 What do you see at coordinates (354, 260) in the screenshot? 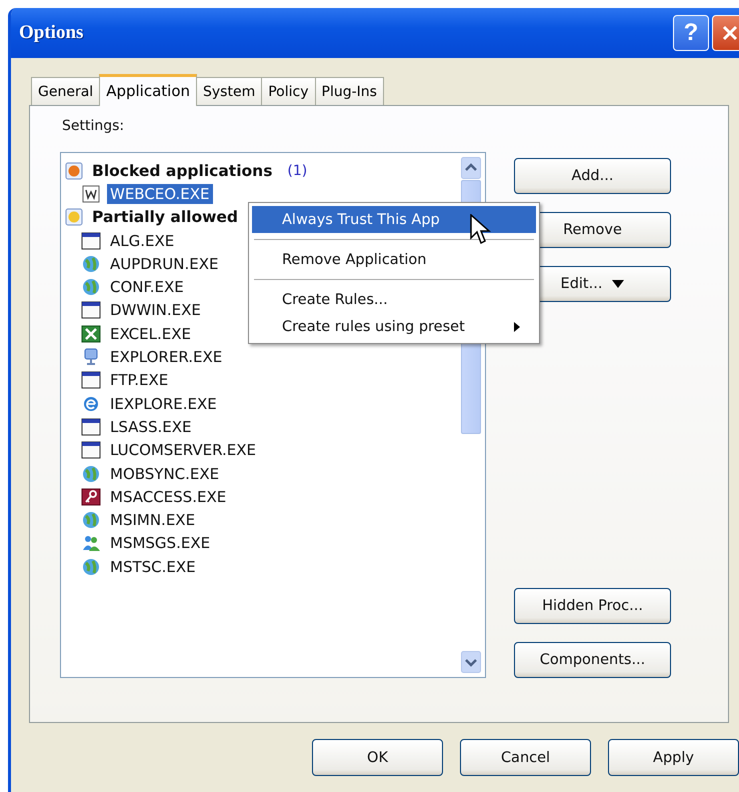
I see `menu-item-label: Remove Application` at bounding box center [354, 260].